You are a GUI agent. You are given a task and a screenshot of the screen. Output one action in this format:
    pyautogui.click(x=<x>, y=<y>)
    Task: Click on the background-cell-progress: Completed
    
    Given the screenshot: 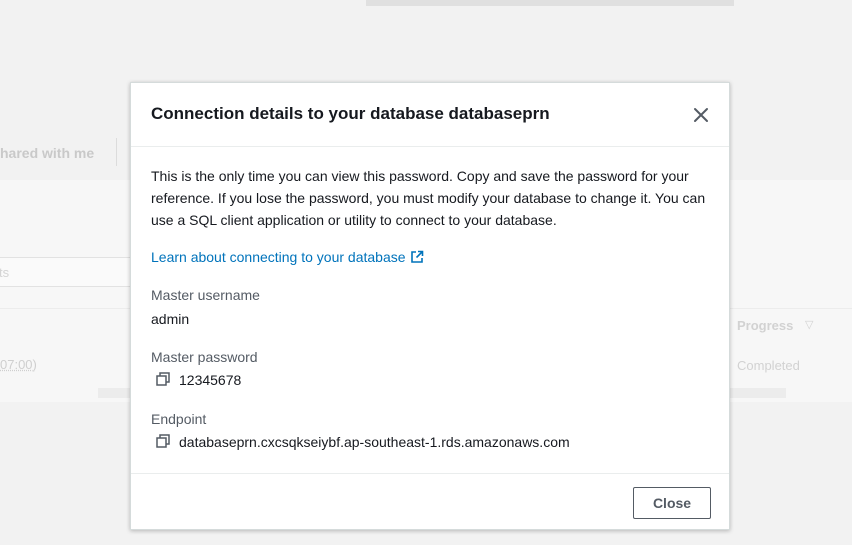 What is the action you would take?
    pyautogui.click(x=768, y=365)
    